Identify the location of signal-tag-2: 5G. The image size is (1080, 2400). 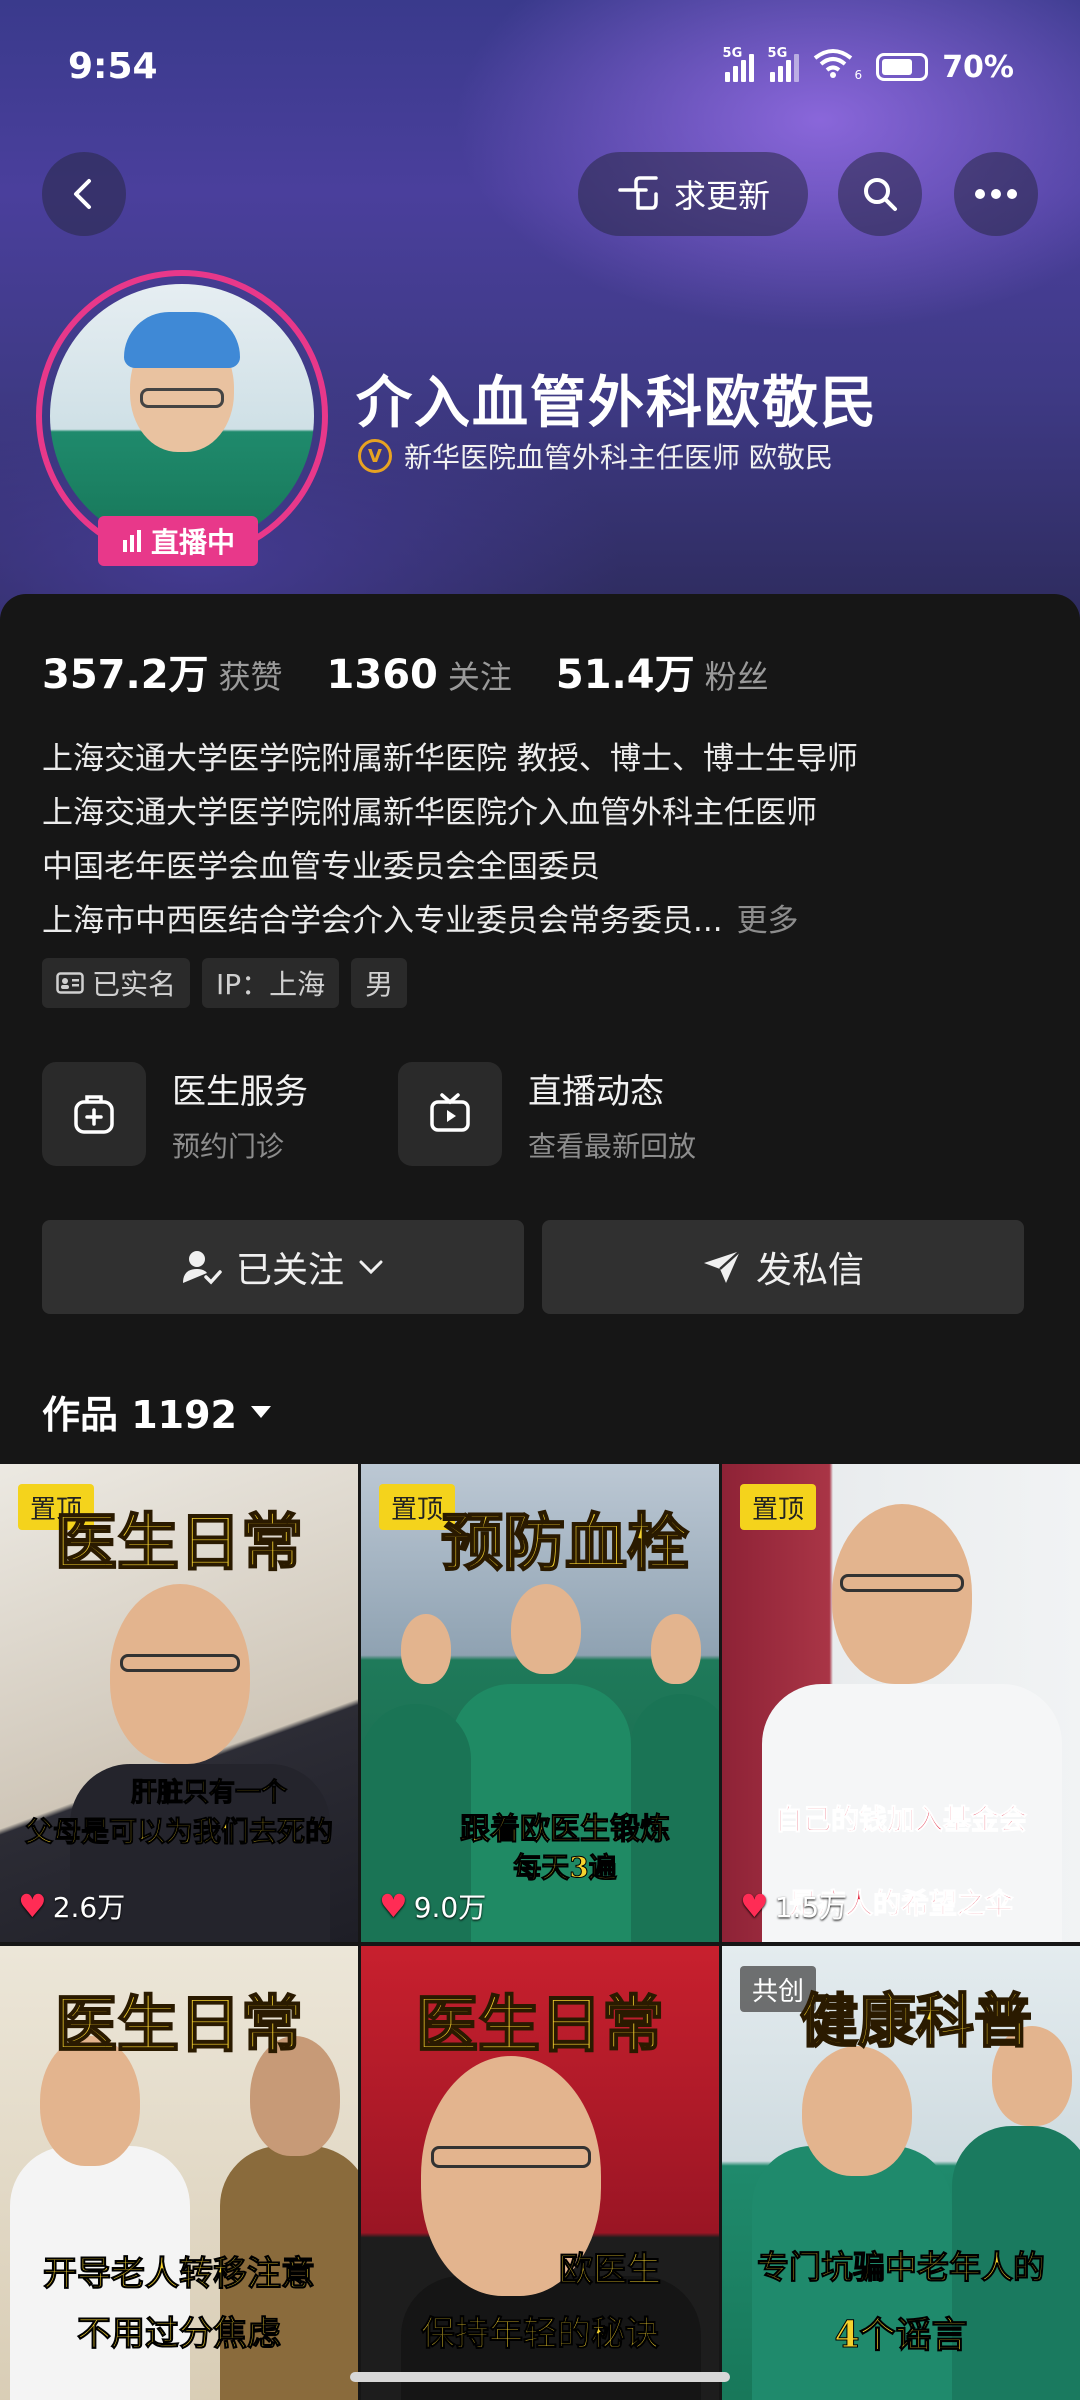
(777, 53).